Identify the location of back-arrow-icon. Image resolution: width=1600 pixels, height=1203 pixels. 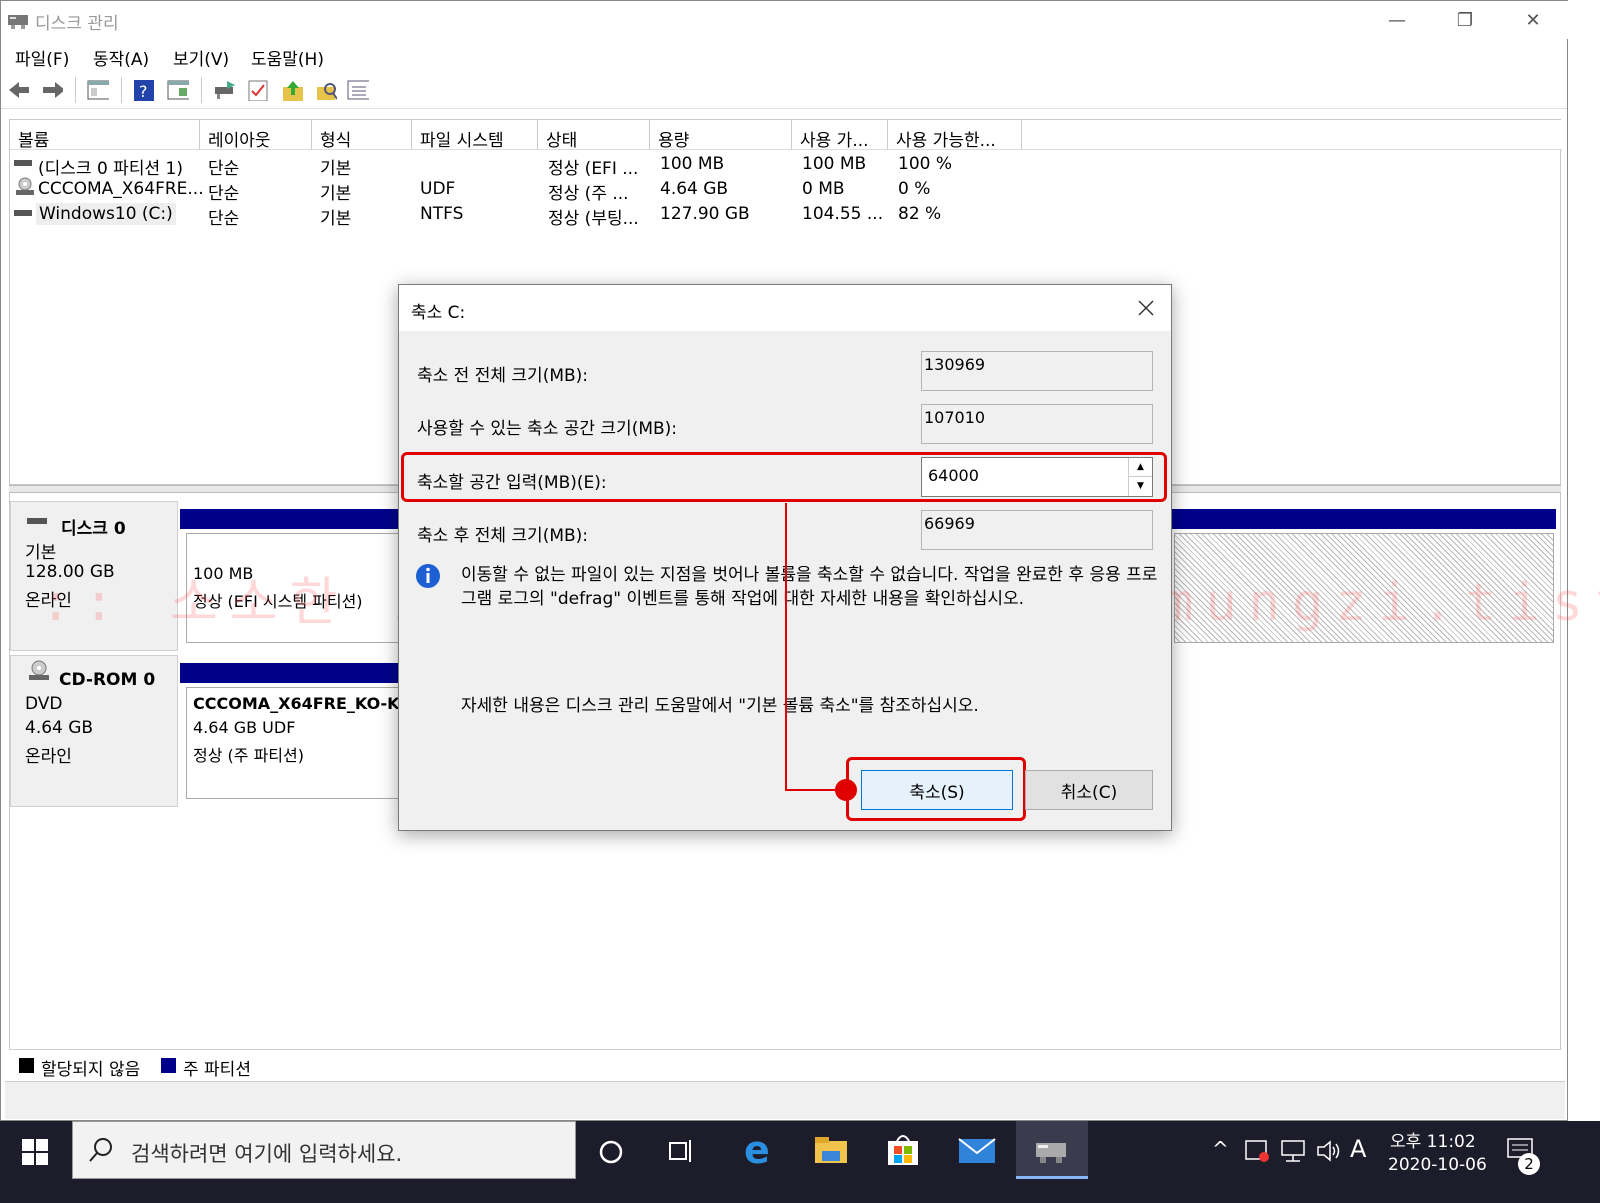
(18, 90).